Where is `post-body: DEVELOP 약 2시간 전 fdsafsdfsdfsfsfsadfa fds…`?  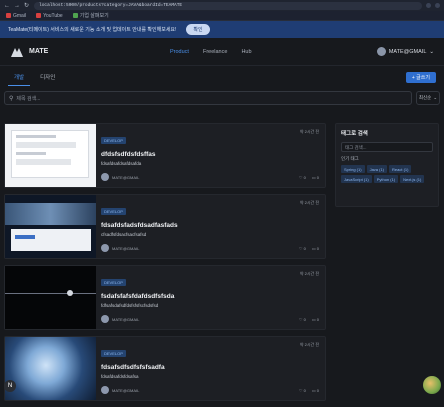 post-body: DEVELOP 약 2시간 전 fdsafsdfsdfsfsfsadfa fds… is located at coordinates (210, 368).